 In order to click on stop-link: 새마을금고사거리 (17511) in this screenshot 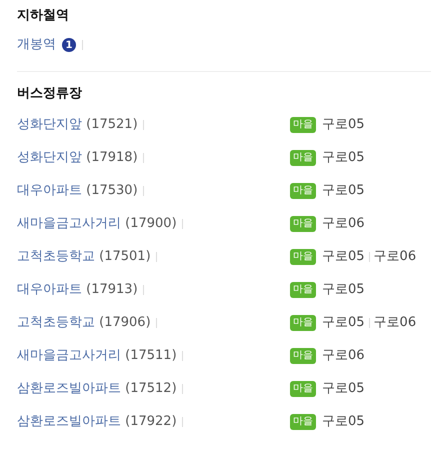, I will do `click(97, 356)`.